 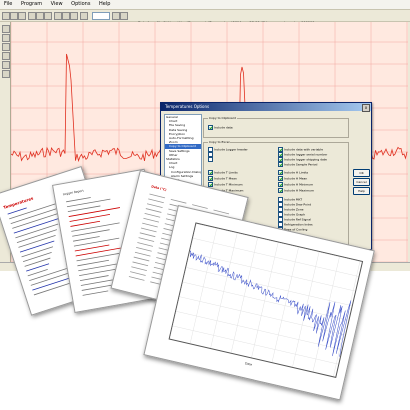 I want to click on chart-icon, so click(x=58, y=16).